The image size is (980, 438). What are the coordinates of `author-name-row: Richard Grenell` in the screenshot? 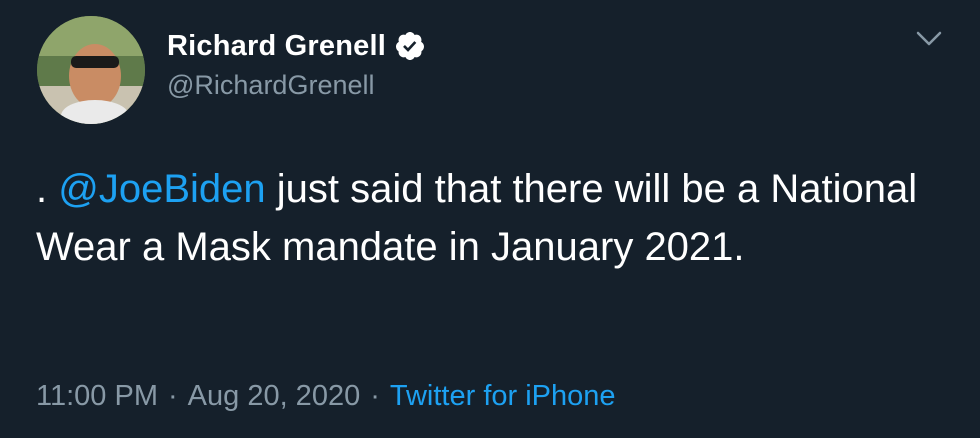 It's located at (296, 46).